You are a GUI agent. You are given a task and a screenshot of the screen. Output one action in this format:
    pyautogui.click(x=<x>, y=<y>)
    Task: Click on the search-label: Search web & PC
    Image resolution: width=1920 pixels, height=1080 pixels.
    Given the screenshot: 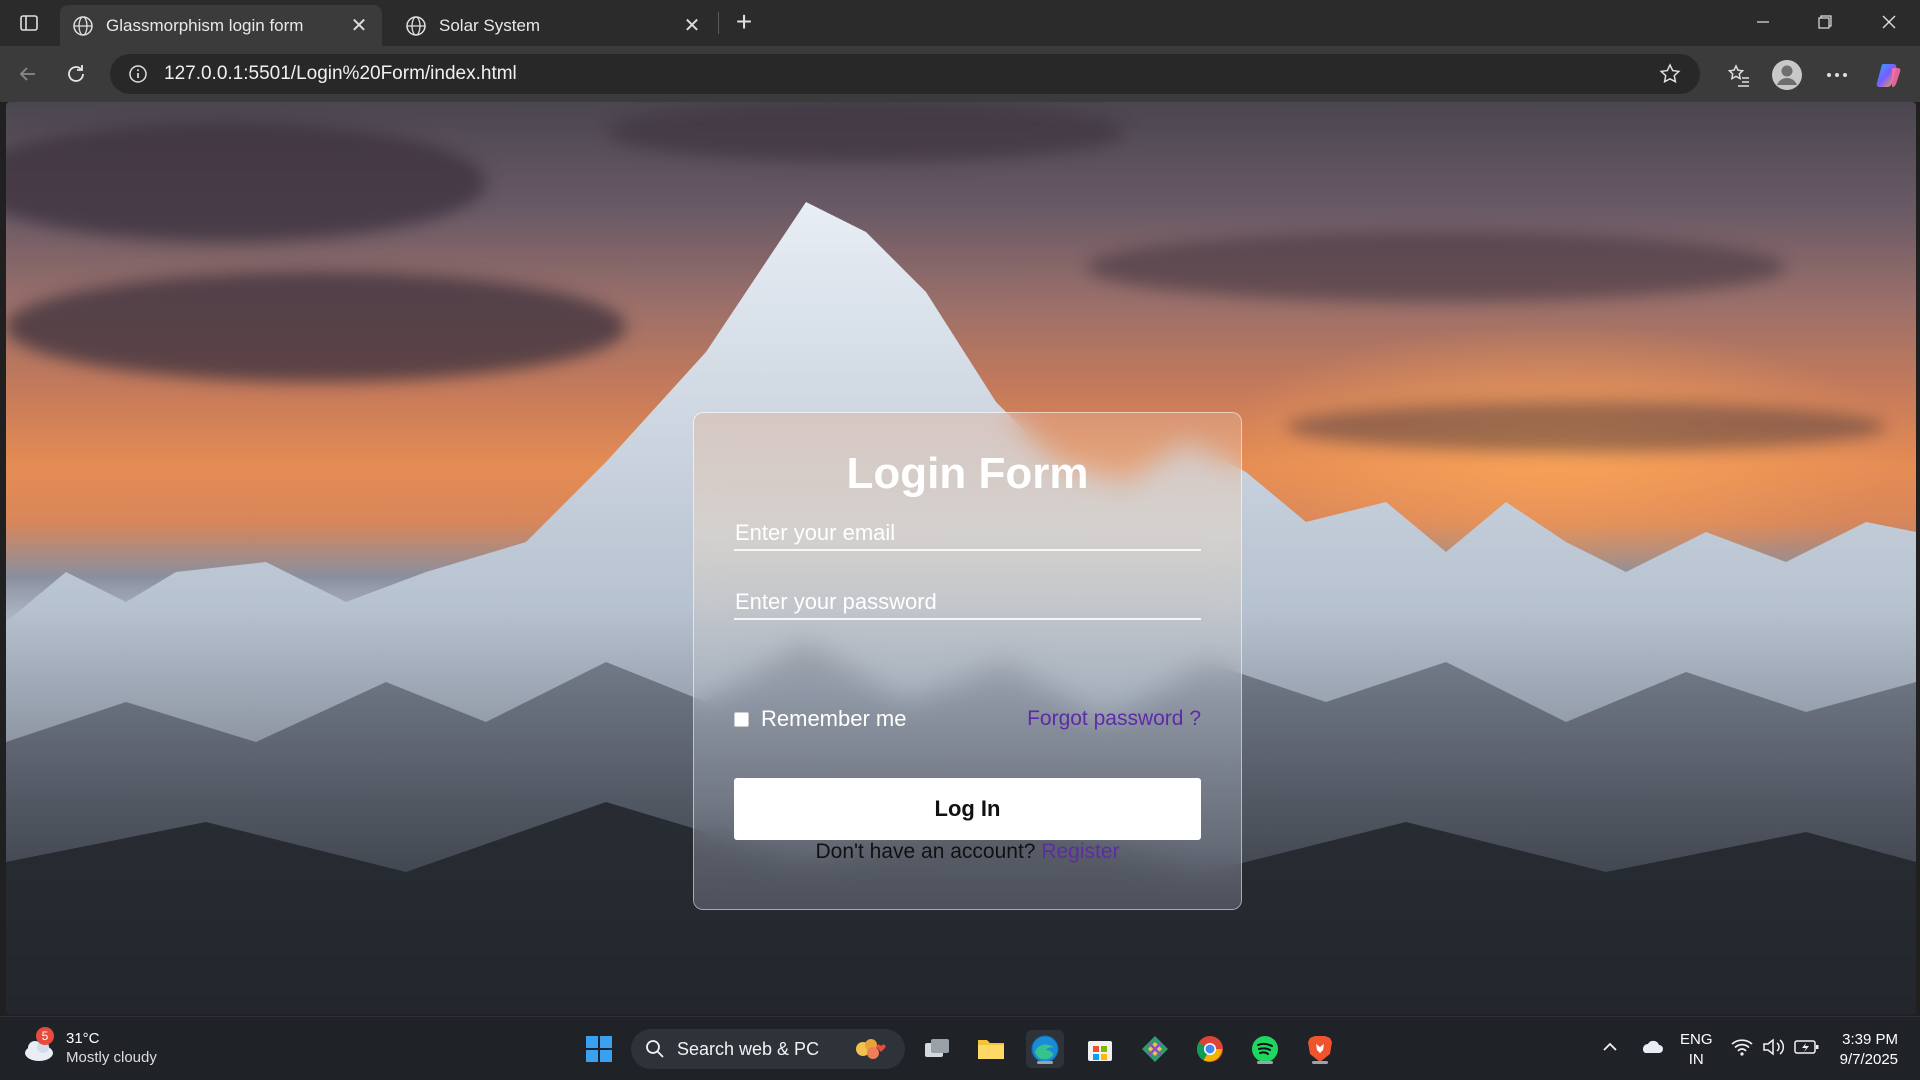 What is the action you would take?
    pyautogui.click(x=748, y=1048)
    